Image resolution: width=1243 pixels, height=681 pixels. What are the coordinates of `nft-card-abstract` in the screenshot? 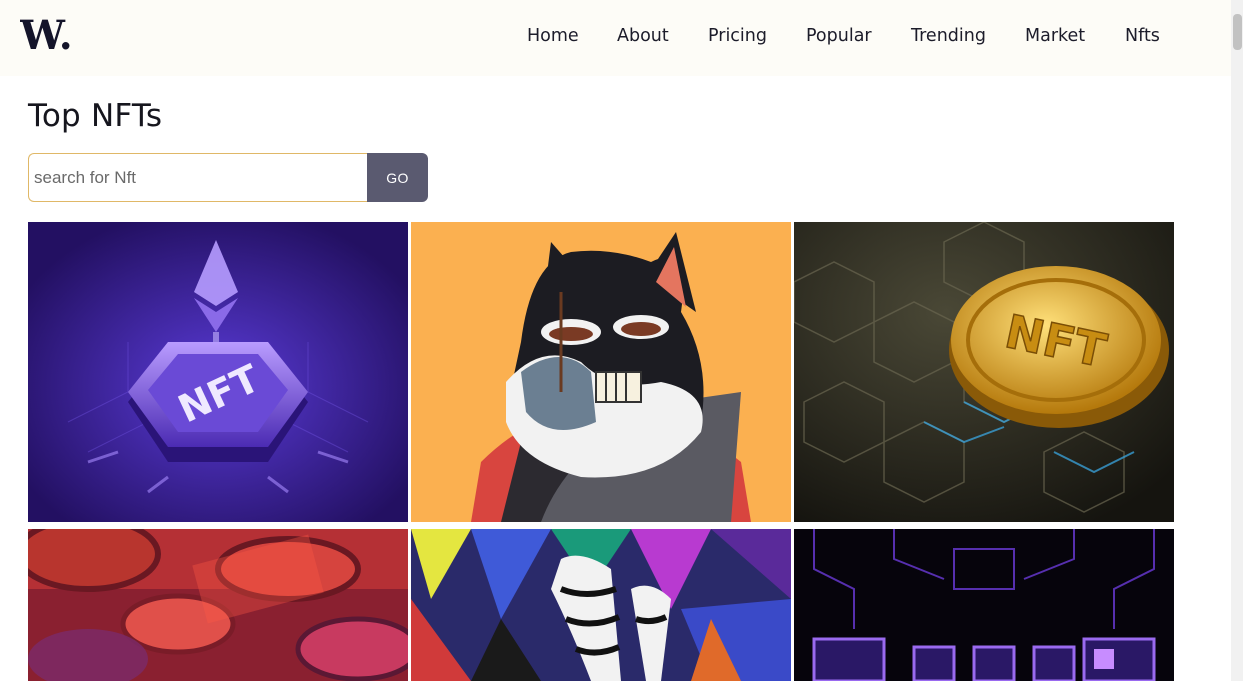 It's located at (601, 605).